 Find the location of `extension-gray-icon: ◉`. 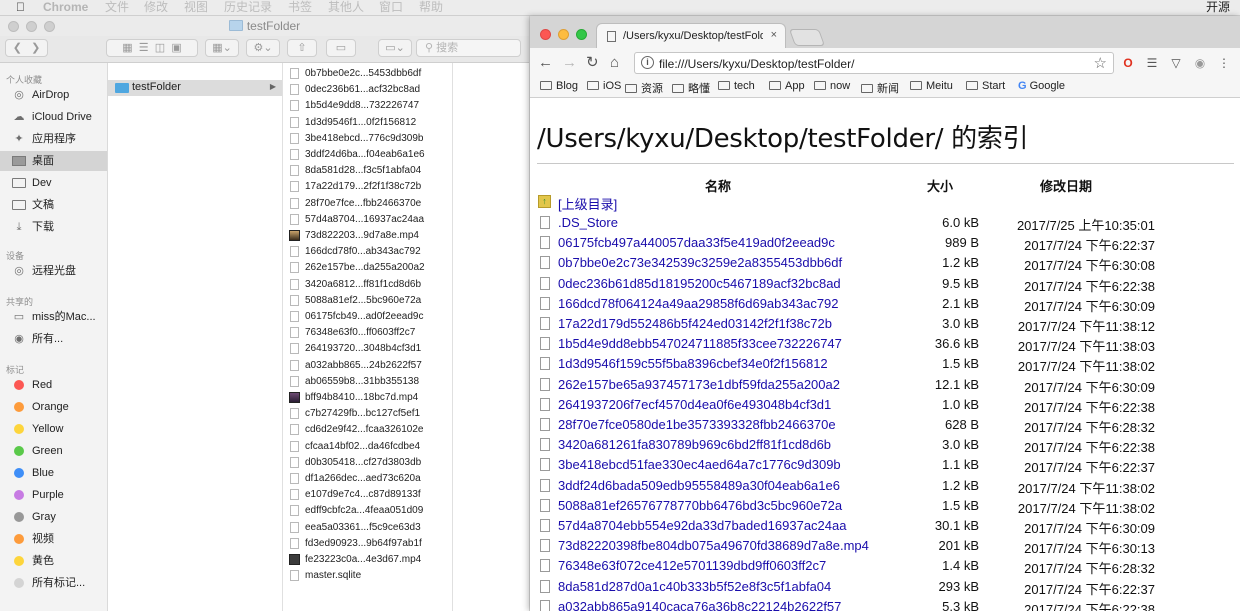

extension-gray-icon: ◉ is located at coordinates (1200, 63).